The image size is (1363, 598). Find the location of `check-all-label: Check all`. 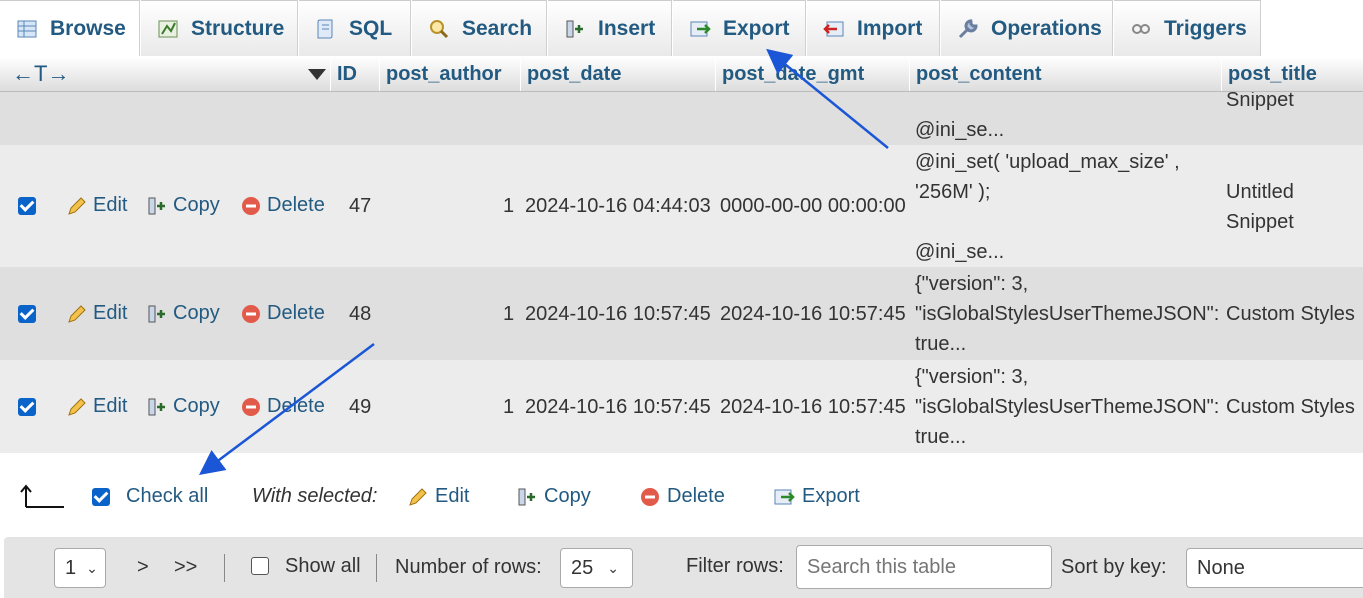

check-all-label: Check all is located at coordinates (167, 496).